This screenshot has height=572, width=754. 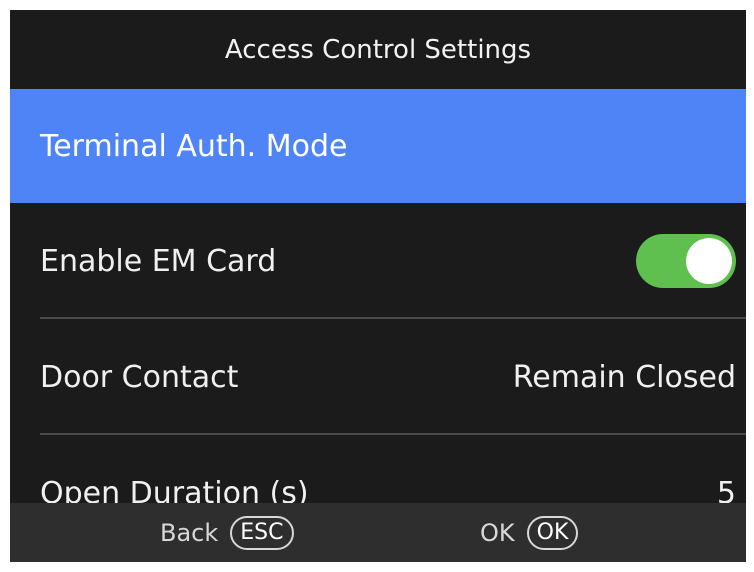 I want to click on open-duration-value: 5, so click(x=726, y=489).